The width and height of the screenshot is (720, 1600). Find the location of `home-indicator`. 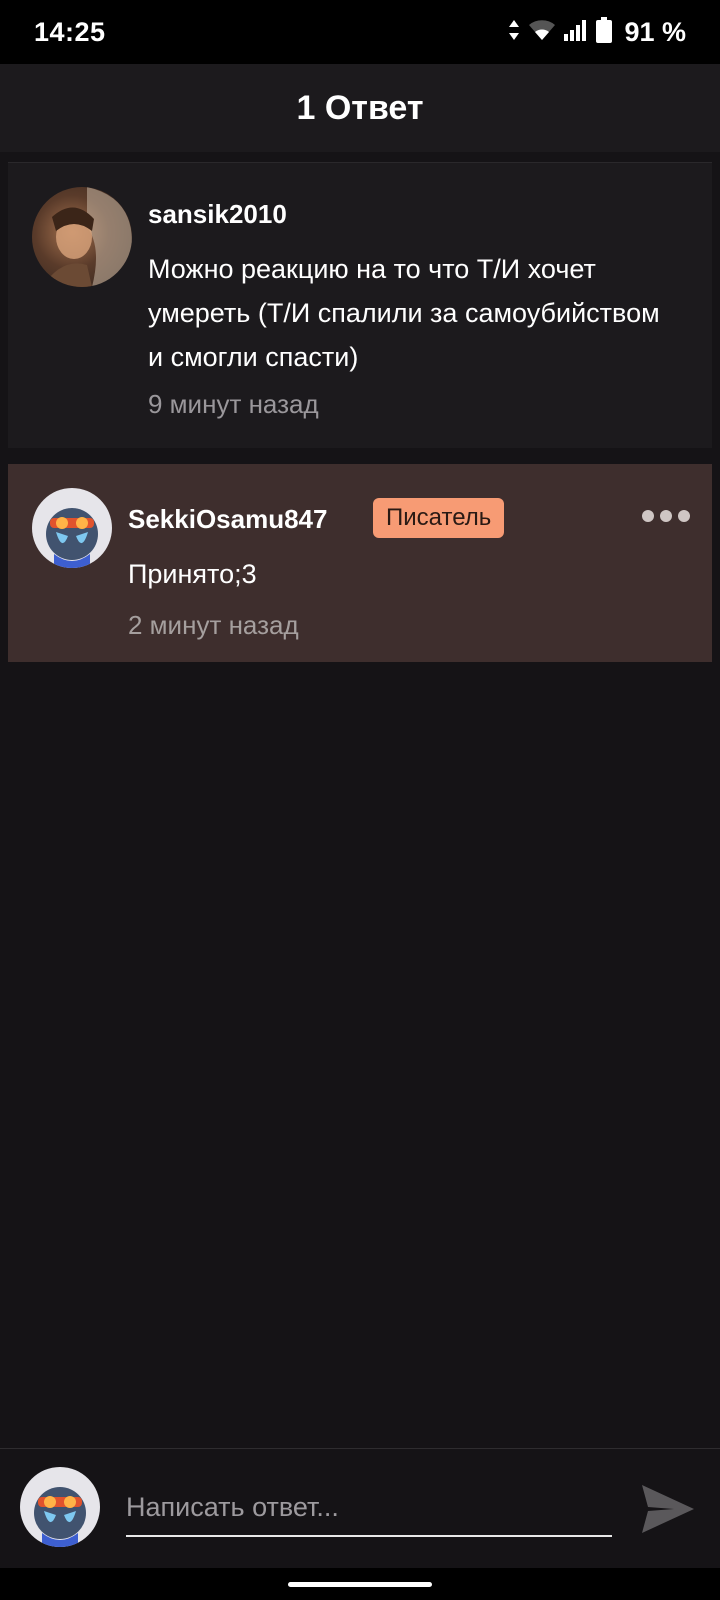

home-indicator is located at coordinates (360, 1584).